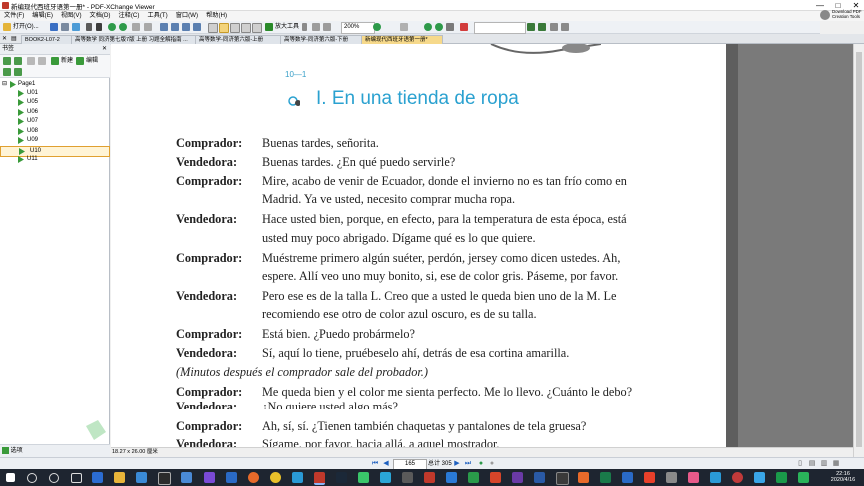 The height and width of the screenshot is (486, 864). What do you see at coordinates (31, 61) in the screenshot?
I see `delete-icon` at bounding box center [31, 61].